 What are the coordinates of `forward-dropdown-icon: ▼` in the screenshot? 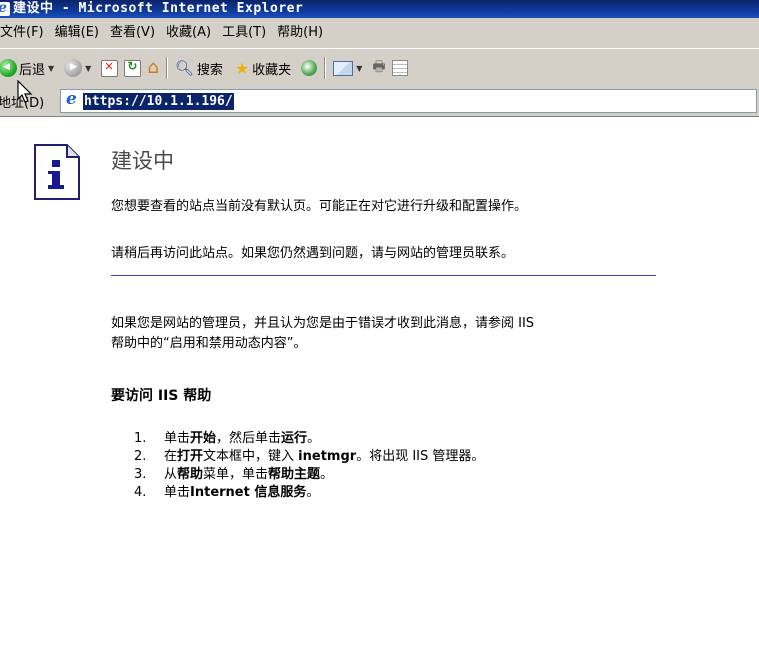 It's located at (88, 68).